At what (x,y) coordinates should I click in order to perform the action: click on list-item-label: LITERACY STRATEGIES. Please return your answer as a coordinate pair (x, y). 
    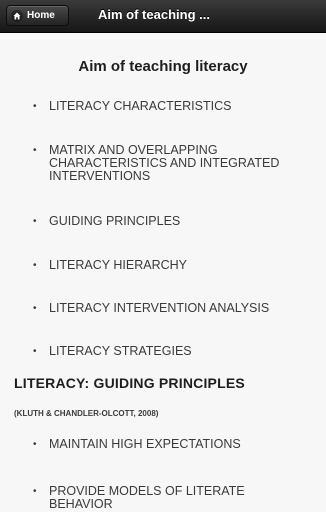
    Looking at the image, I should click on (120, 351).